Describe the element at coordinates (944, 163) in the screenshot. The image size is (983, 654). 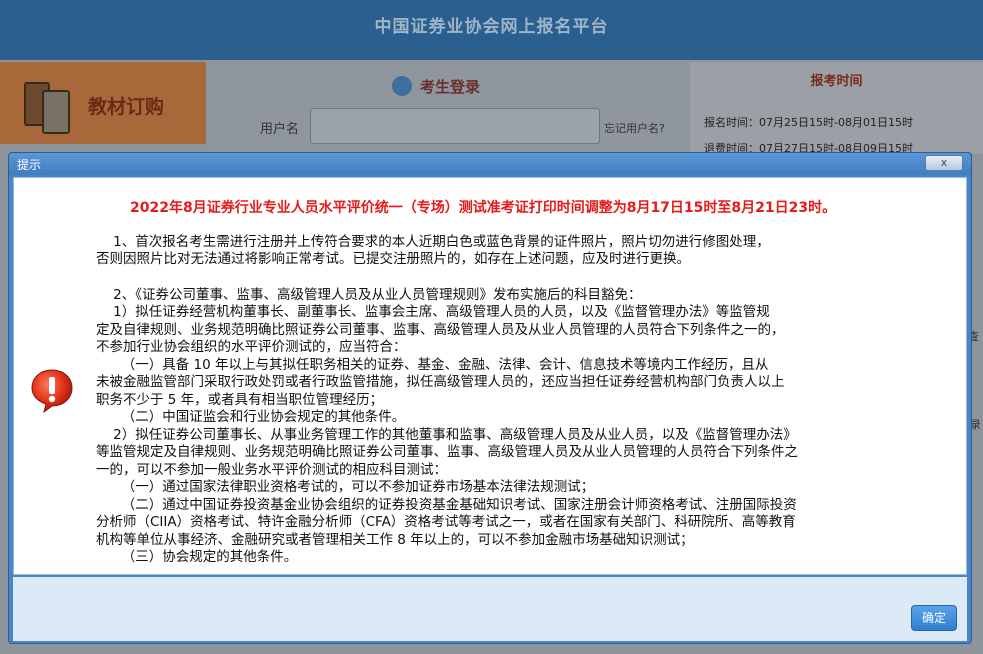
I see `close-button: x` at that location.